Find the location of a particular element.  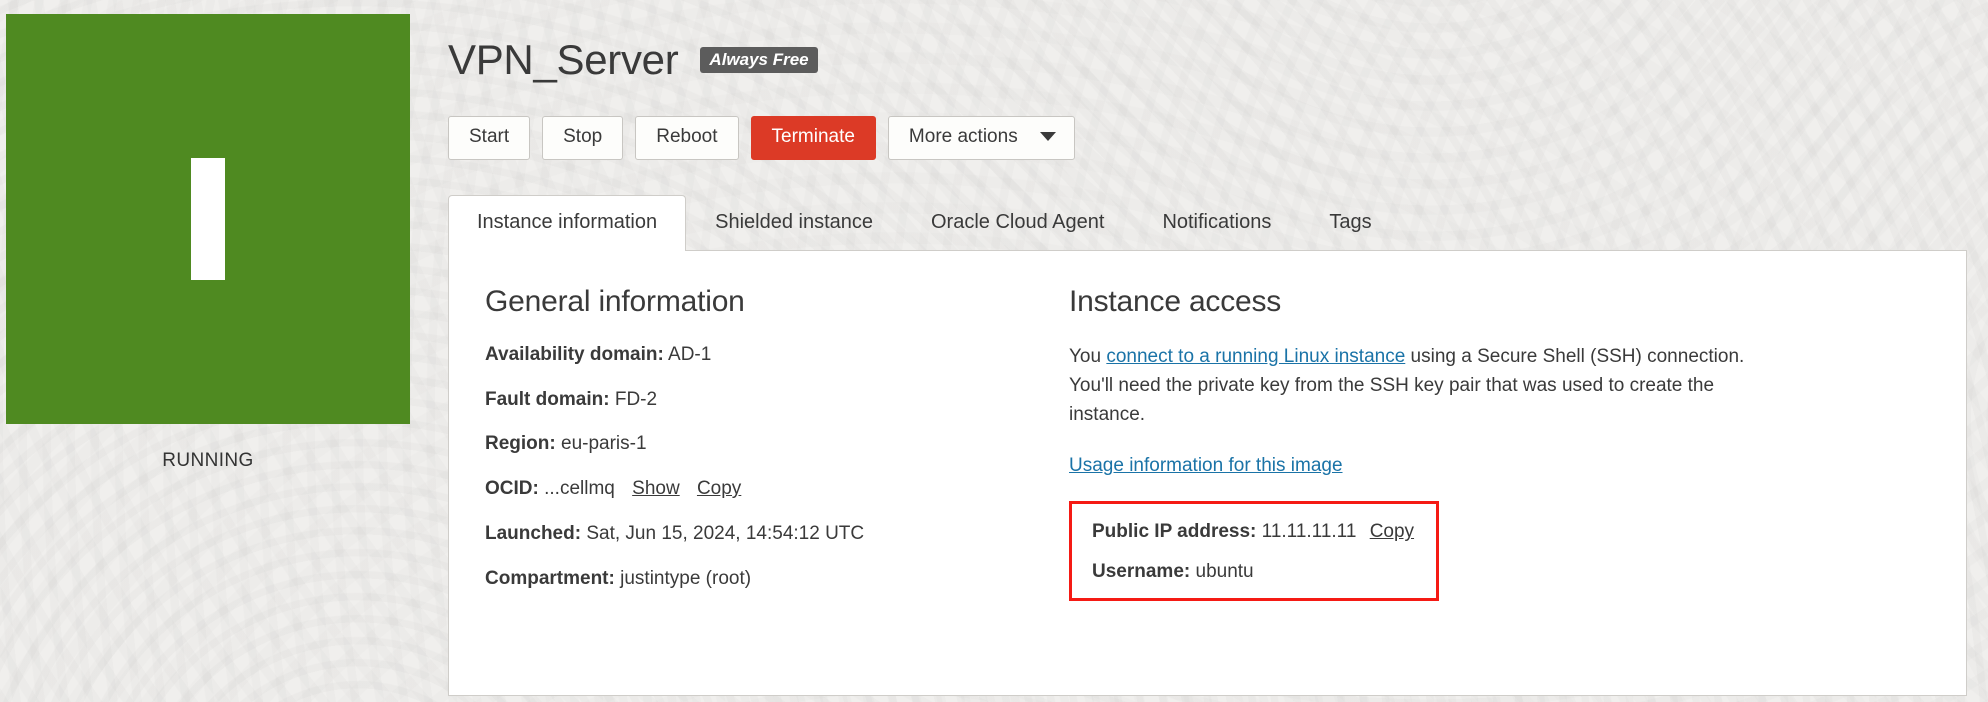

tab-instance-information: Instance information is located at coordinates (567, 222).